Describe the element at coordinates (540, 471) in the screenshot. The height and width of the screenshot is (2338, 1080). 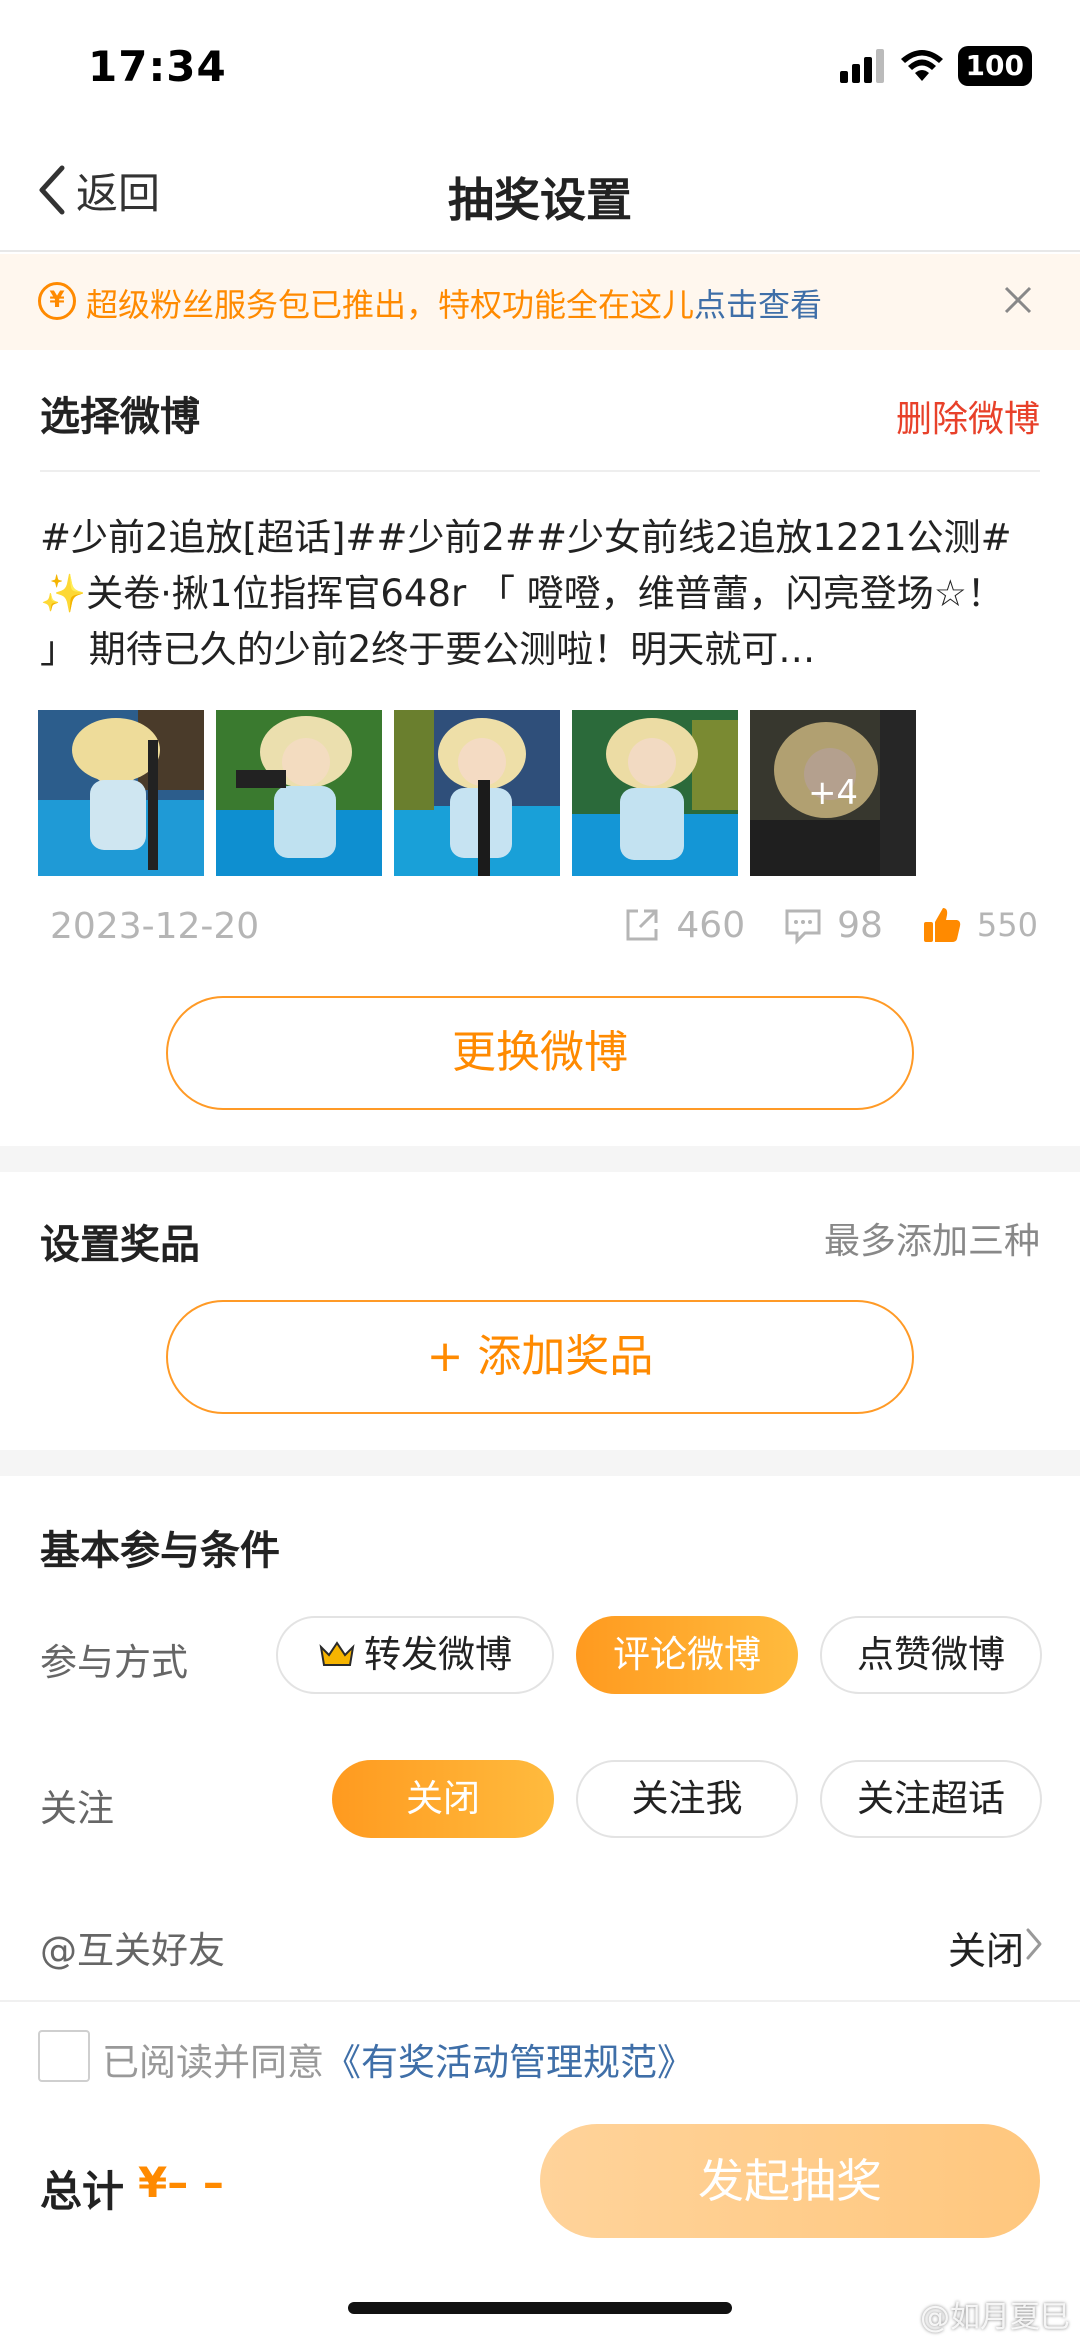
I see `divider` at that location.